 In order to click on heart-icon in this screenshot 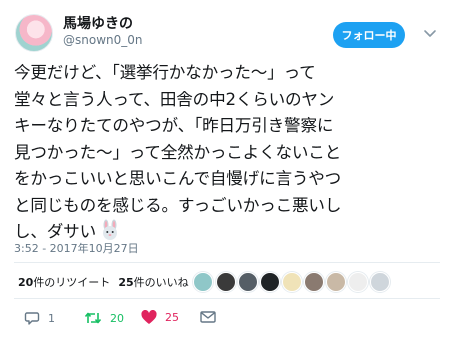, I will do `click(149, 317)`.